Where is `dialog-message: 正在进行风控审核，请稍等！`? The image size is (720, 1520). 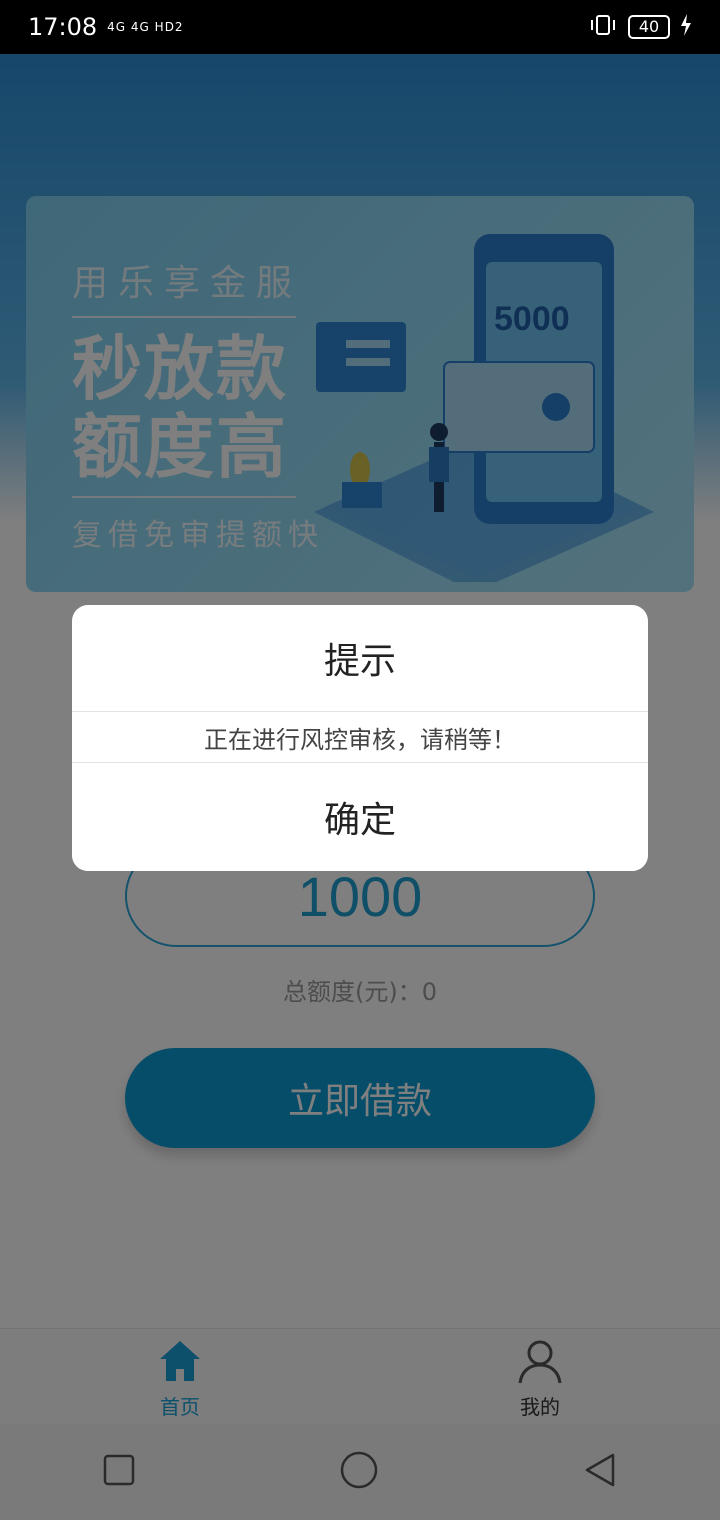
dialog-message: 正在进行风控审核，请稍等！ is located at coordinates (360, 737).